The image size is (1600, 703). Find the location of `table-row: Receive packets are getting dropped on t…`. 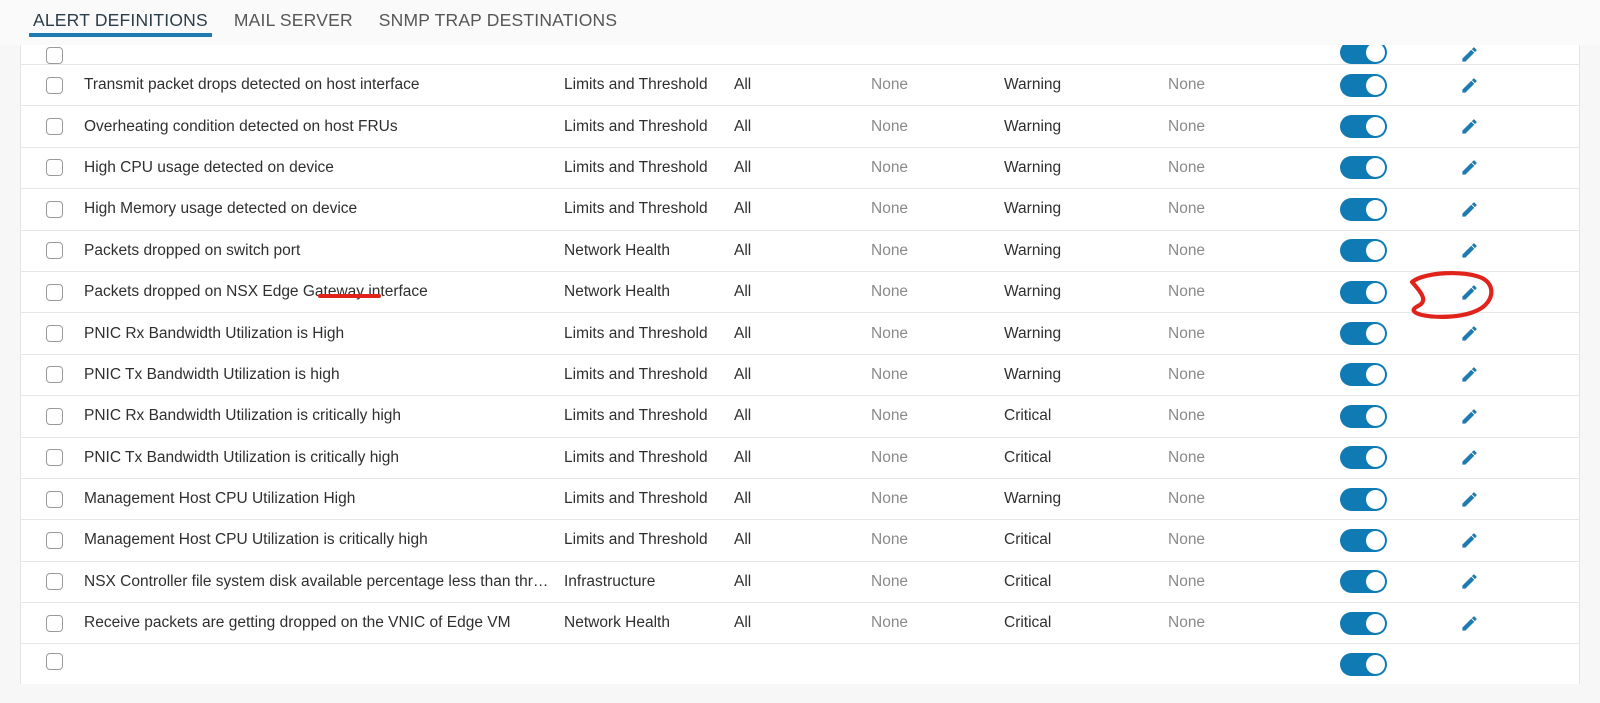

table-row: Receive packets are getting dropped on t… is located at coordinates (800, 624).